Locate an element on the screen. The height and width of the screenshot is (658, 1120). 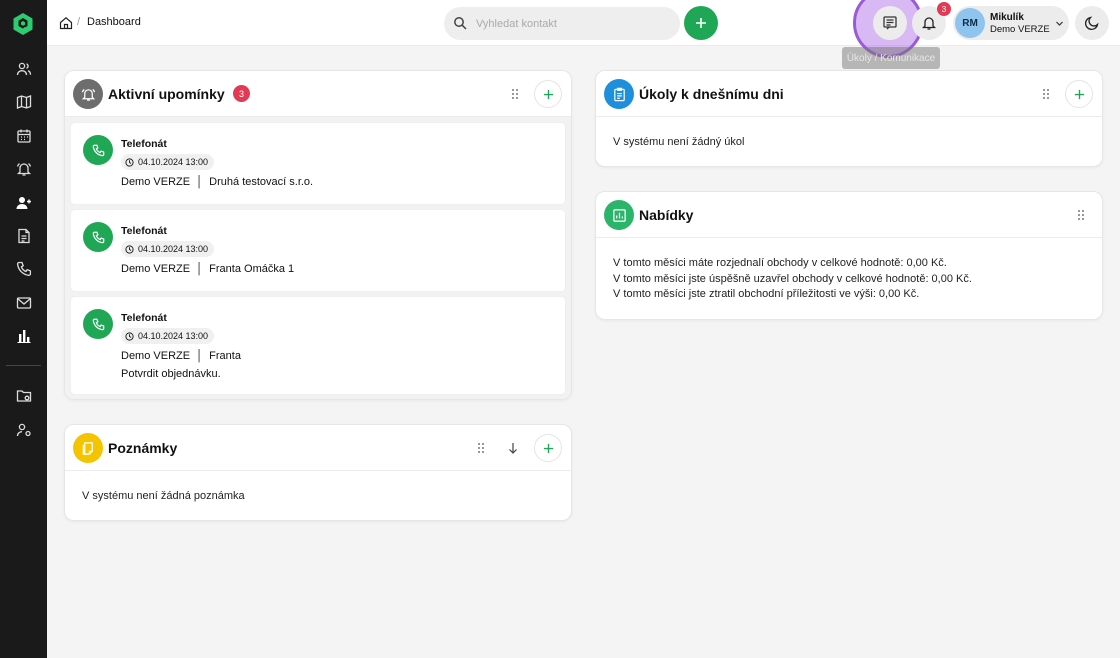
sidebar-item-files is located at coordinates (23, 395).